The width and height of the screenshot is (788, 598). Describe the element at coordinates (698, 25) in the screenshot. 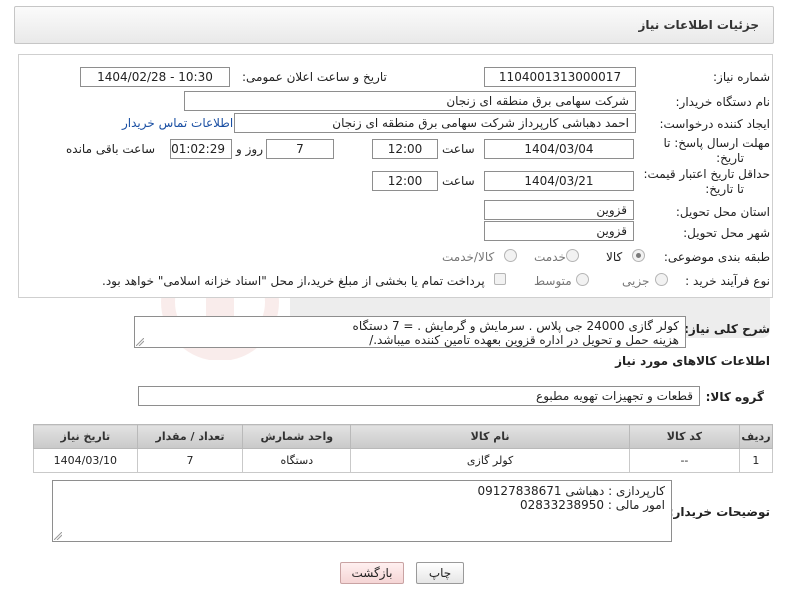

I see `page-title: جزئیات اطلاعات نیاز` at that location.